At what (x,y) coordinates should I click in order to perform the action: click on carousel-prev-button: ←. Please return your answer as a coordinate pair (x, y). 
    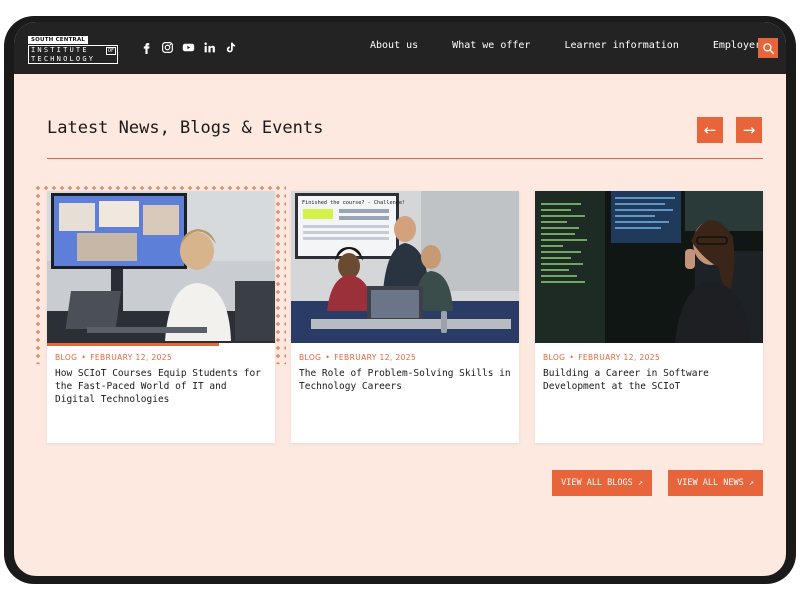
    Looking at the image, I should click on (710, 130).